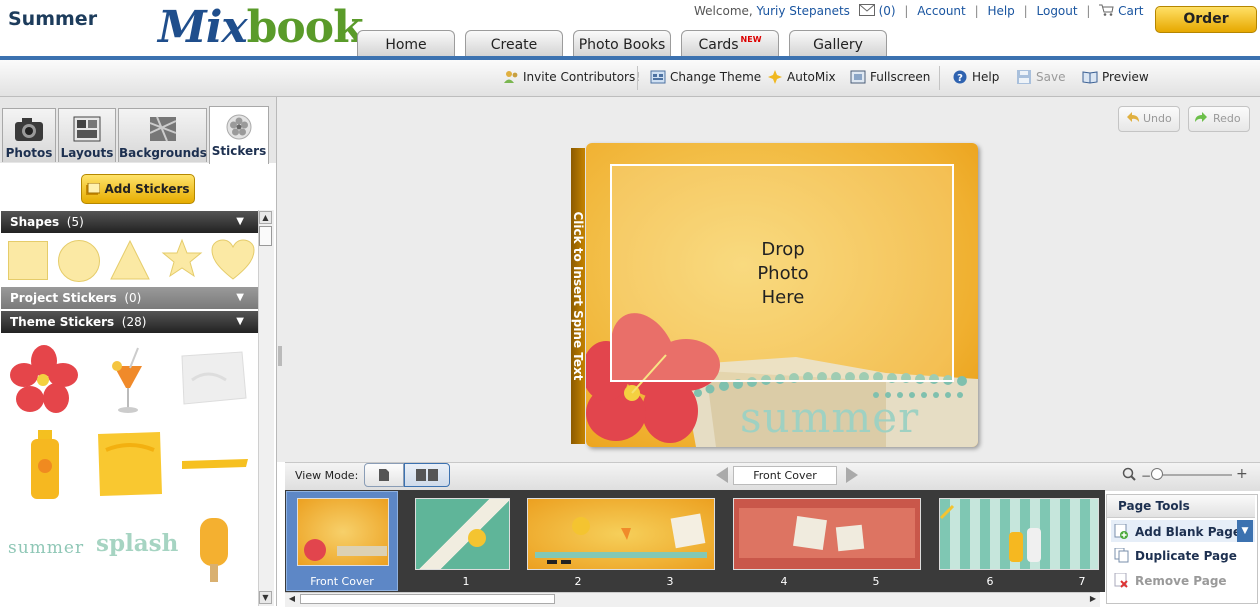 The width and height of the screenshot is (1260, 607). I want to click on section-project-stickers-header: Project Stickers (0) ▼, so click(129, 298).